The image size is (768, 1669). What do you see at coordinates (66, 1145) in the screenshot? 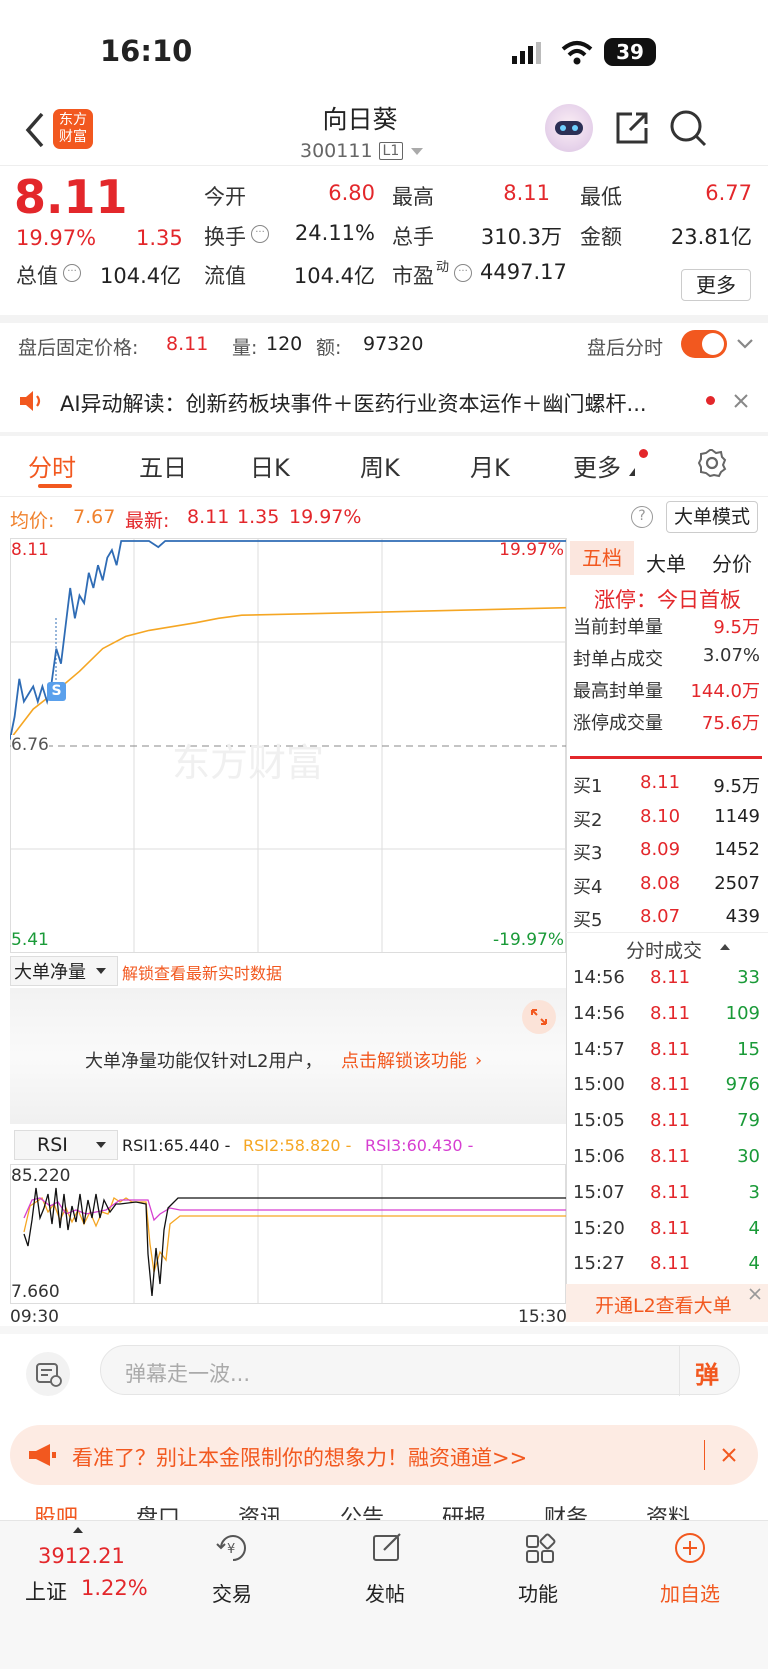
I see `rsi-select: RSI` at bounding box center [66, 1145].